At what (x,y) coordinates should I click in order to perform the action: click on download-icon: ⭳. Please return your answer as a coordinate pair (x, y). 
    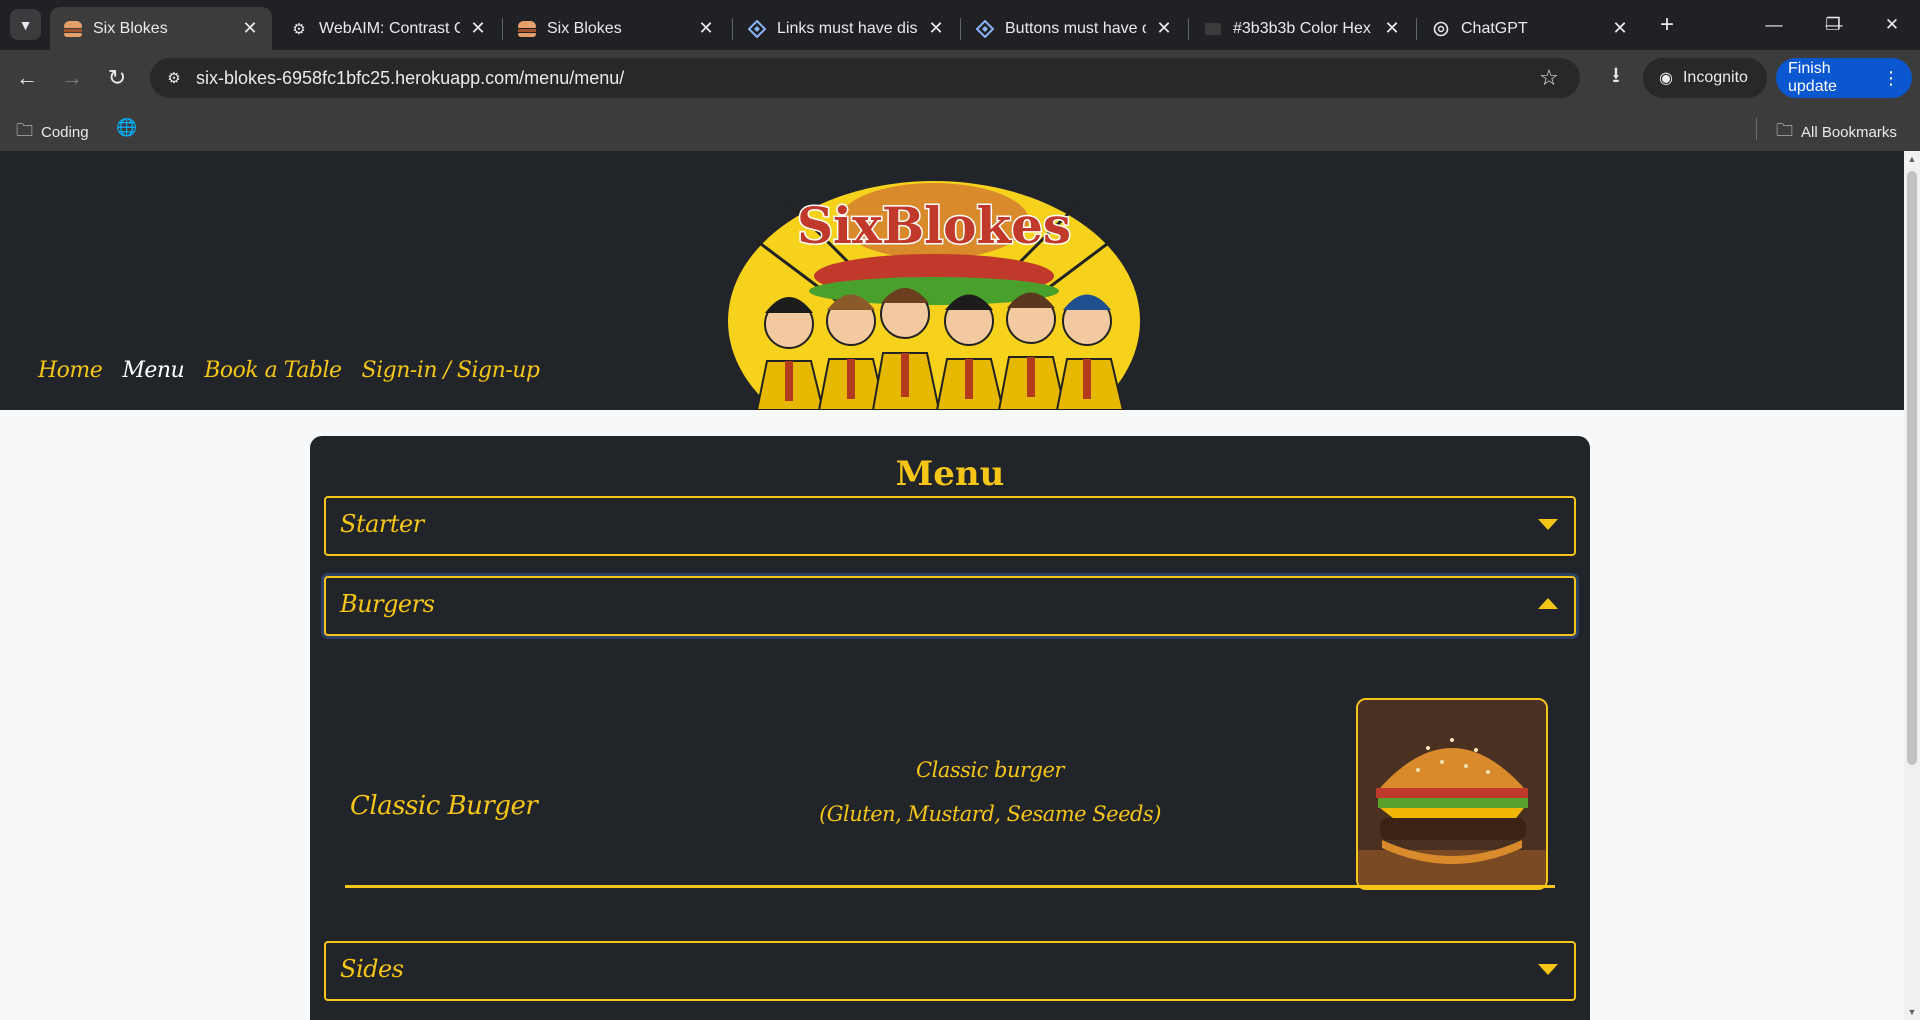
    Looking at the image, I should click on (1616, 74).